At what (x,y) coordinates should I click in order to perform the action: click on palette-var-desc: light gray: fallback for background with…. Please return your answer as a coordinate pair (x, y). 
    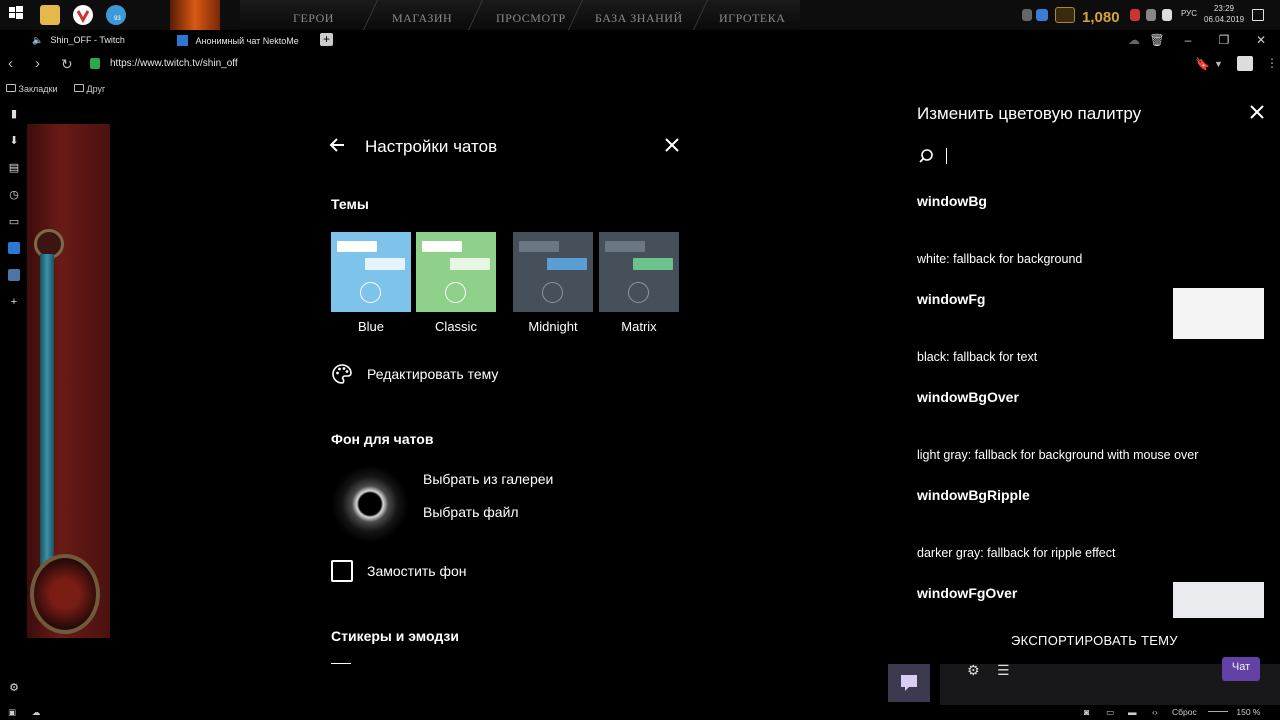
    Looking at the image, I should click on (1058, 455).